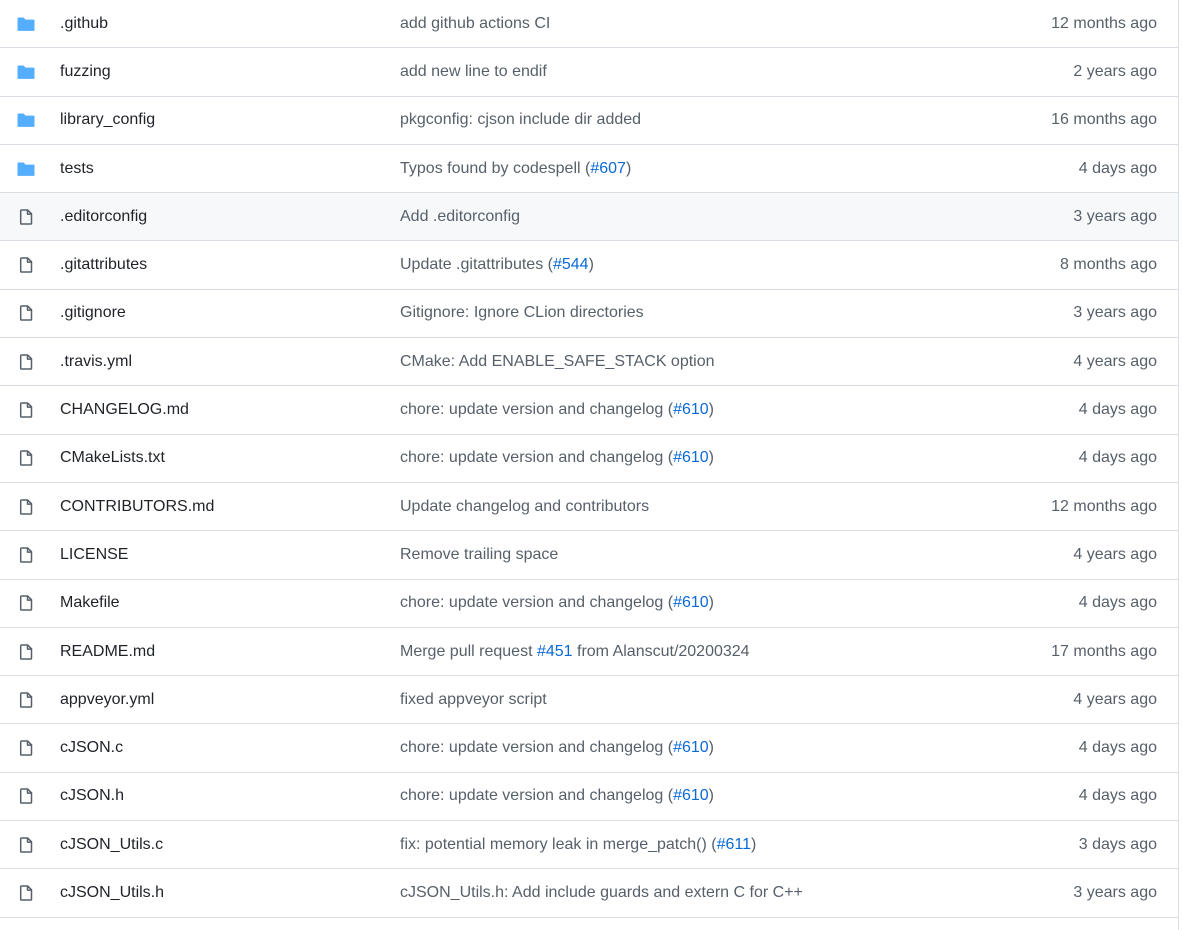 This screenshot has height=930, width=1183. I want to click on commit-message-text: Gitignore: Ignore CLion directories, so click(522, 312).